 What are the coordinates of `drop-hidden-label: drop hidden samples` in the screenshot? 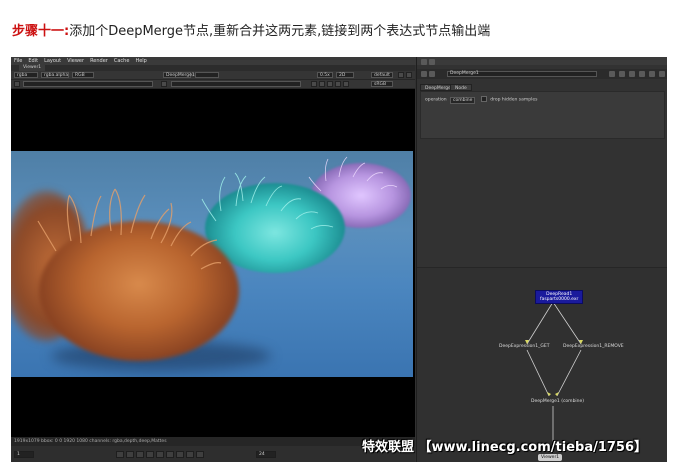 It's located at (514, 100).